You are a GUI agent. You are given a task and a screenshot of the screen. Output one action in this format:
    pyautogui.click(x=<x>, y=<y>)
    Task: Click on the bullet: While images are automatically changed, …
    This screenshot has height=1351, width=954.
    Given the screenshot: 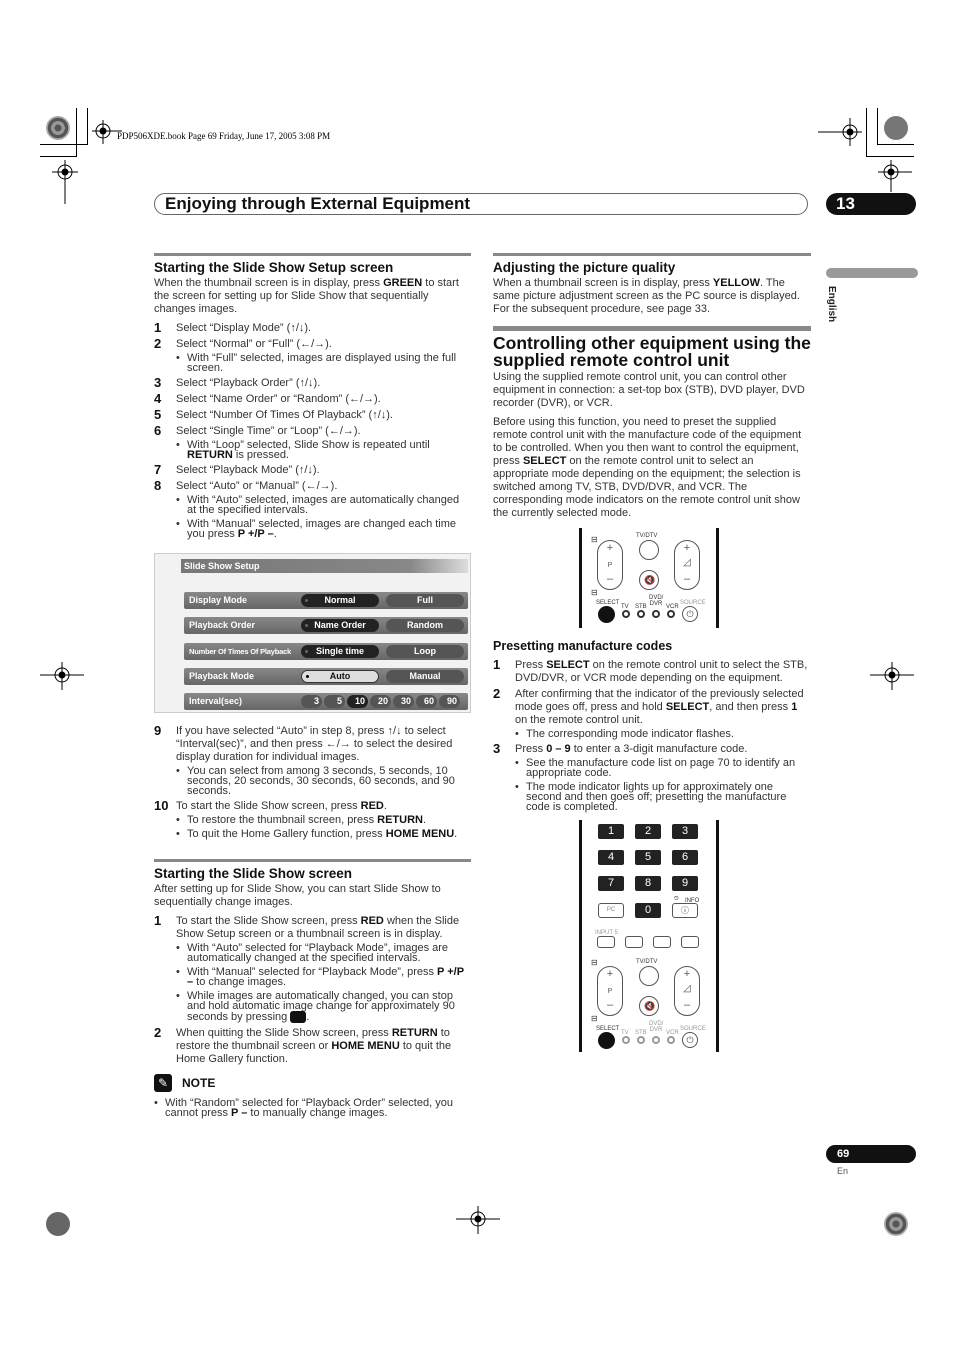 What is the action you would take?
    pyautogui.click(x=312, y=1007)
    